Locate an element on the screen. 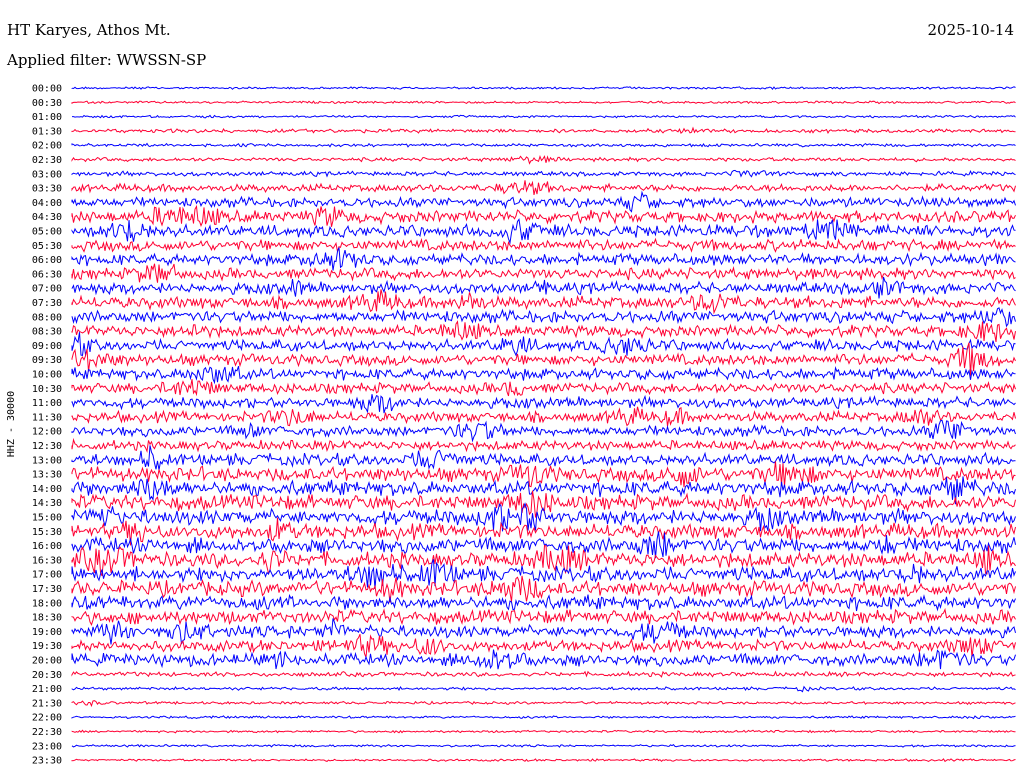 The height and width of the screenshot is (780, 1024). time-tick-label: 05:00 is located at coordinates (47, 232).